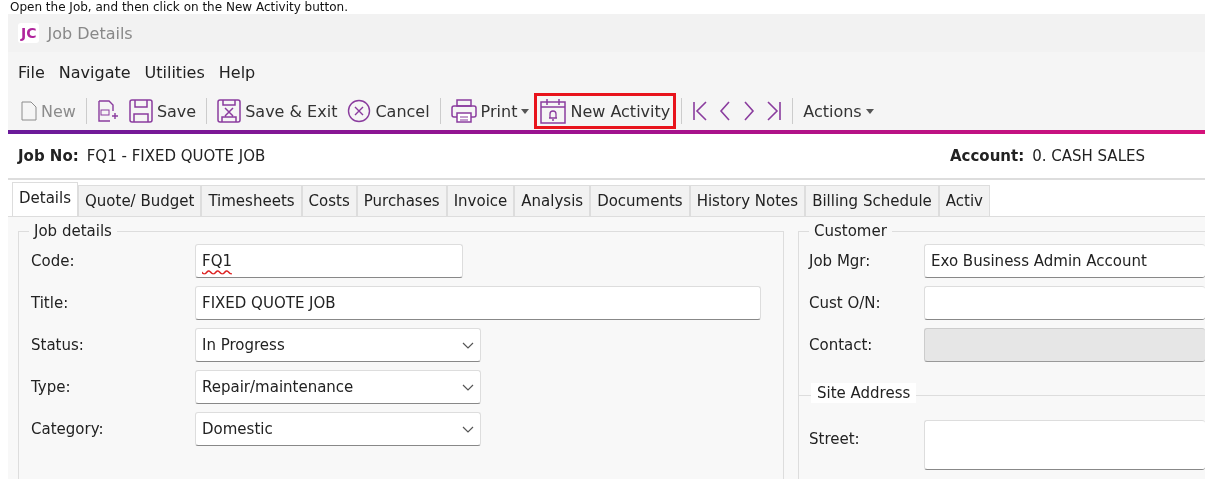 The width and height of the screenshot is (1205, 479). I want to click on group-title: Job details, so click(73, 231).